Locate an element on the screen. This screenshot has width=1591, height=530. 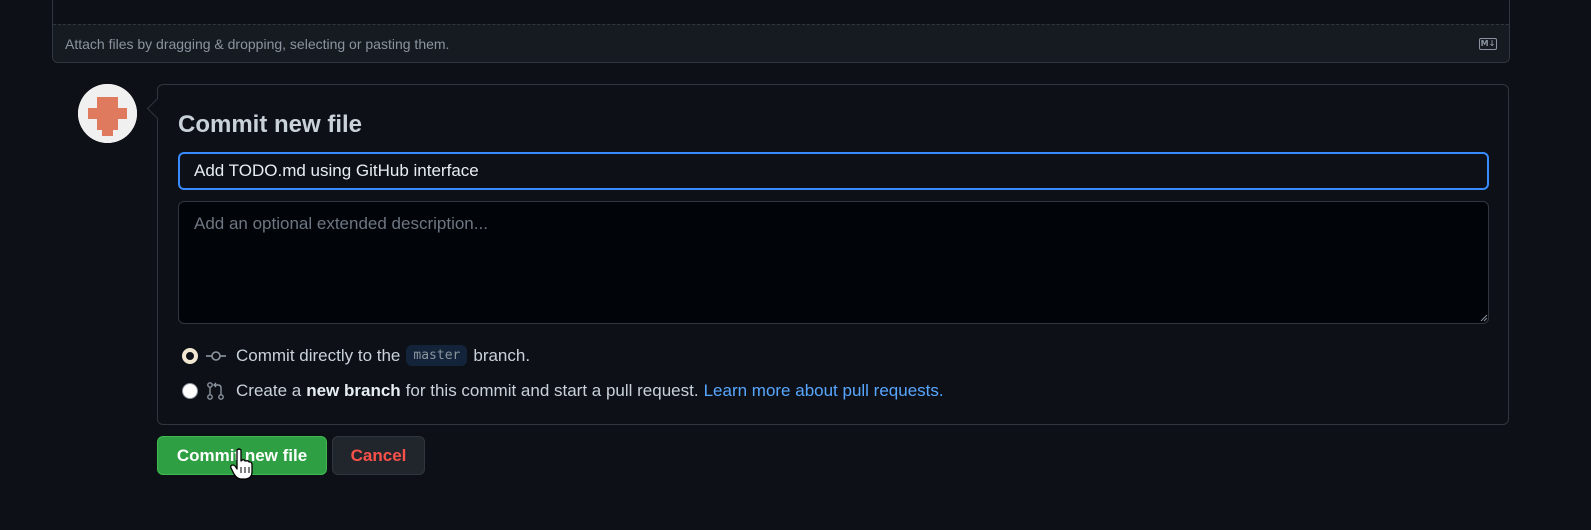
markdown-icon: M↓ is located at coordinates (1488, 43).